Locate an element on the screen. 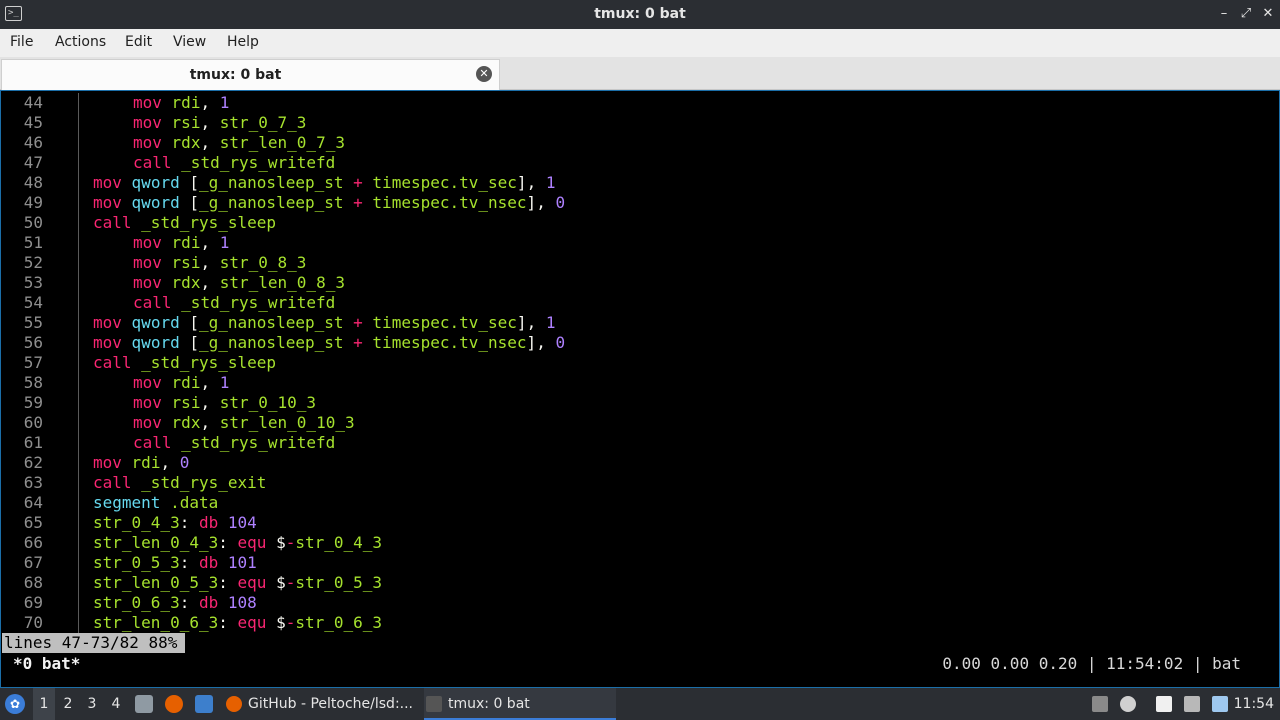 This screenshot has height=720, width=1280. code-text: str_len_0_4_3: equ $-str_0_4_3 is located at coordinates (238, 542).